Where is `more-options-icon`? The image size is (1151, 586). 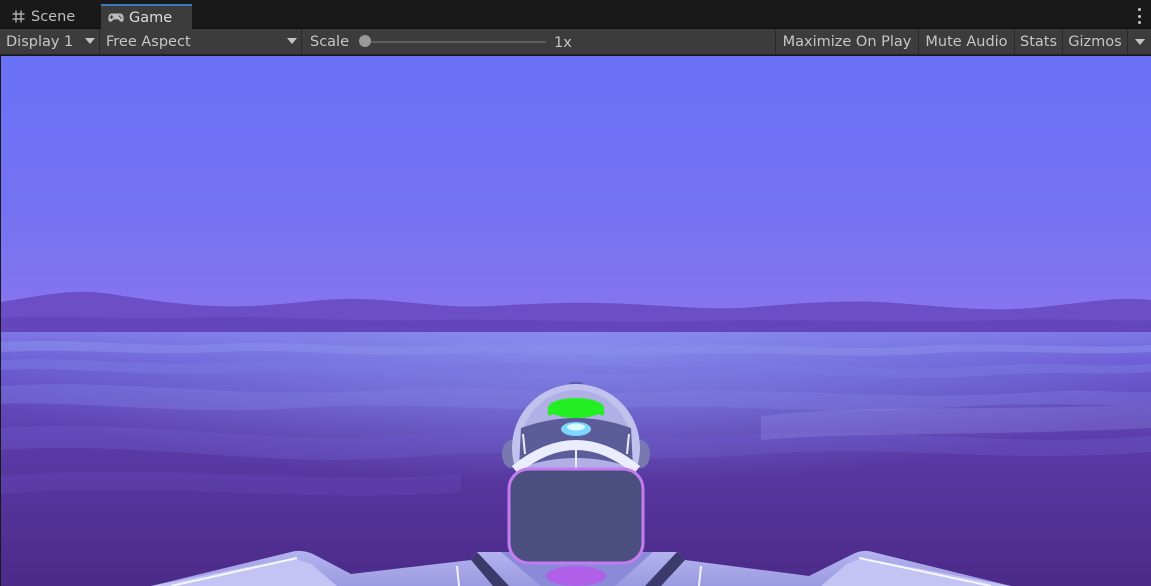 more-options-icon is located at coordinates (1139, 16).